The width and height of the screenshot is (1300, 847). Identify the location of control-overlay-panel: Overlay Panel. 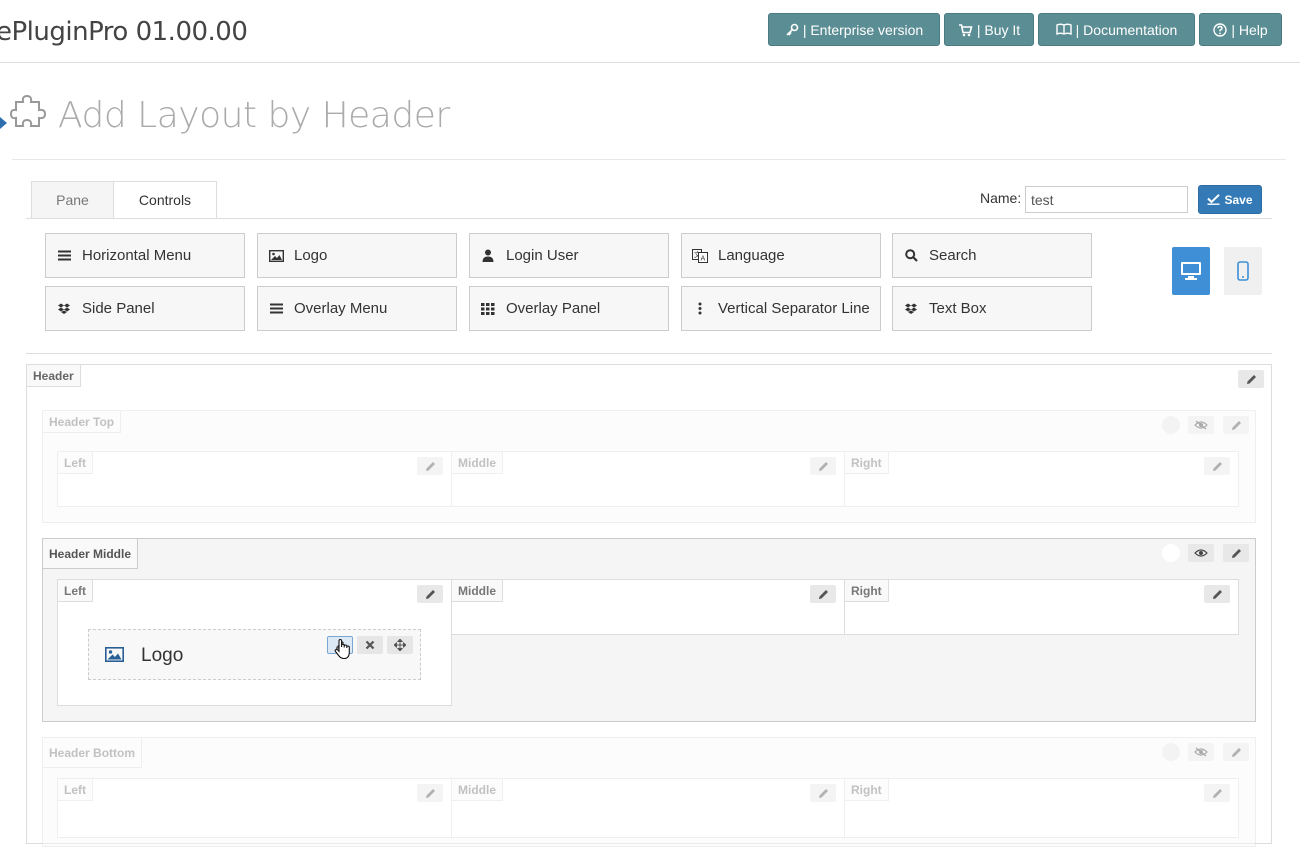
(569, 308).